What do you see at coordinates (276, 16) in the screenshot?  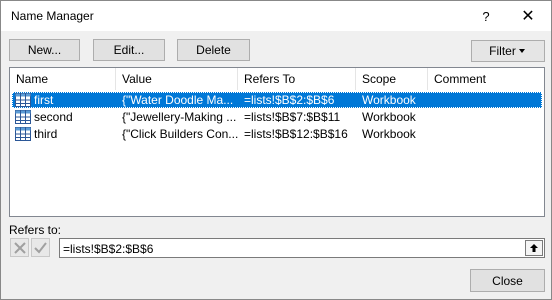 I see `title-bar: Name Manager ? ✕` at bounding box center [276, 16].